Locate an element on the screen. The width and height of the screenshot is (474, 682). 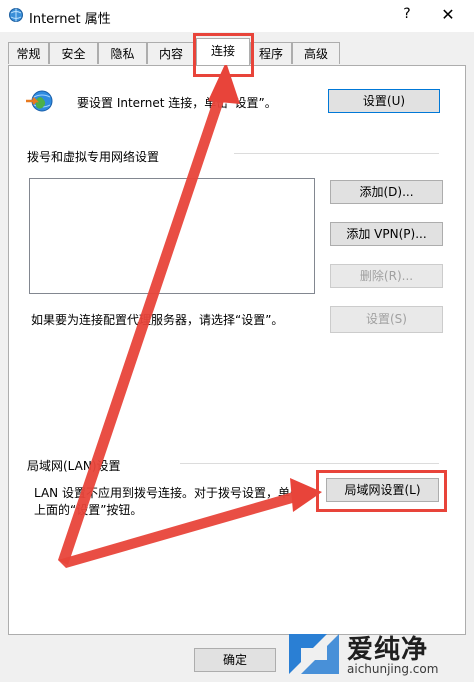
site-watermark: 爱纯净 aichunjing.com is located at coordinates (378, 654).